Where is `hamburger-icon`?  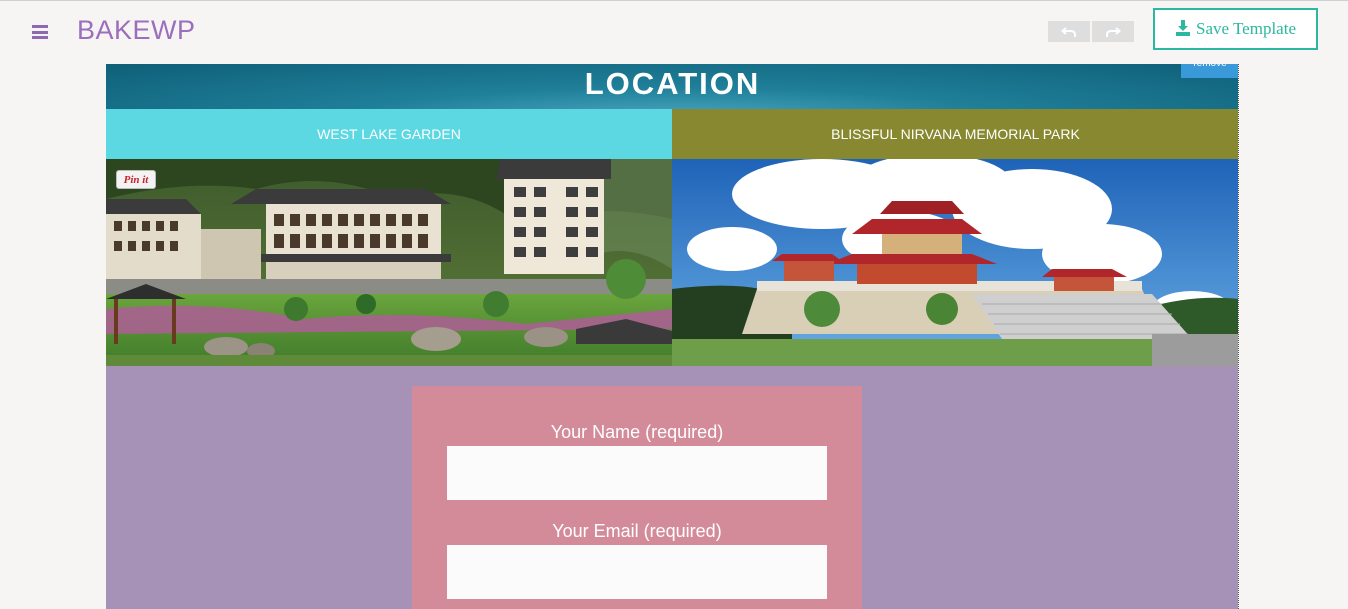 hamburger-icon is located at coordinates (40, 32).